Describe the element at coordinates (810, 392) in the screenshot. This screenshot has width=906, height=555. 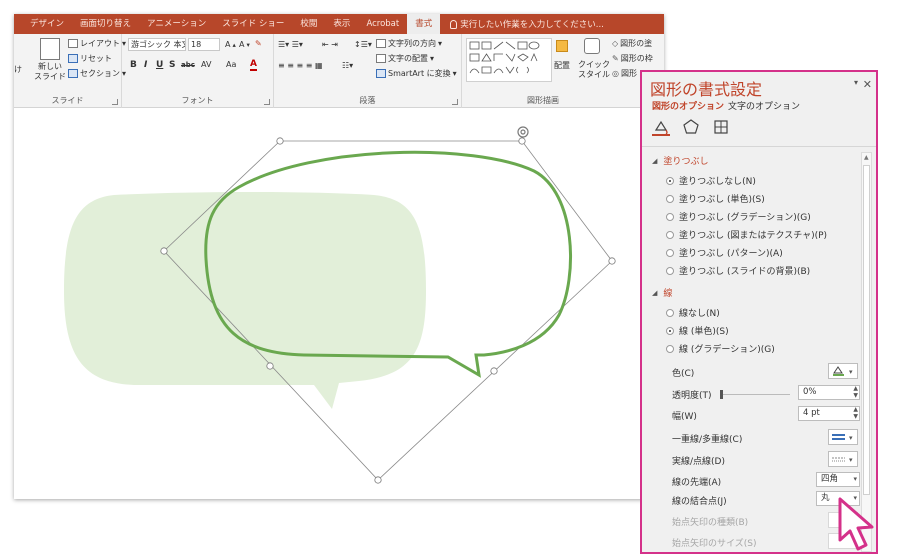
I see `transparency-value: 0%` at that location.